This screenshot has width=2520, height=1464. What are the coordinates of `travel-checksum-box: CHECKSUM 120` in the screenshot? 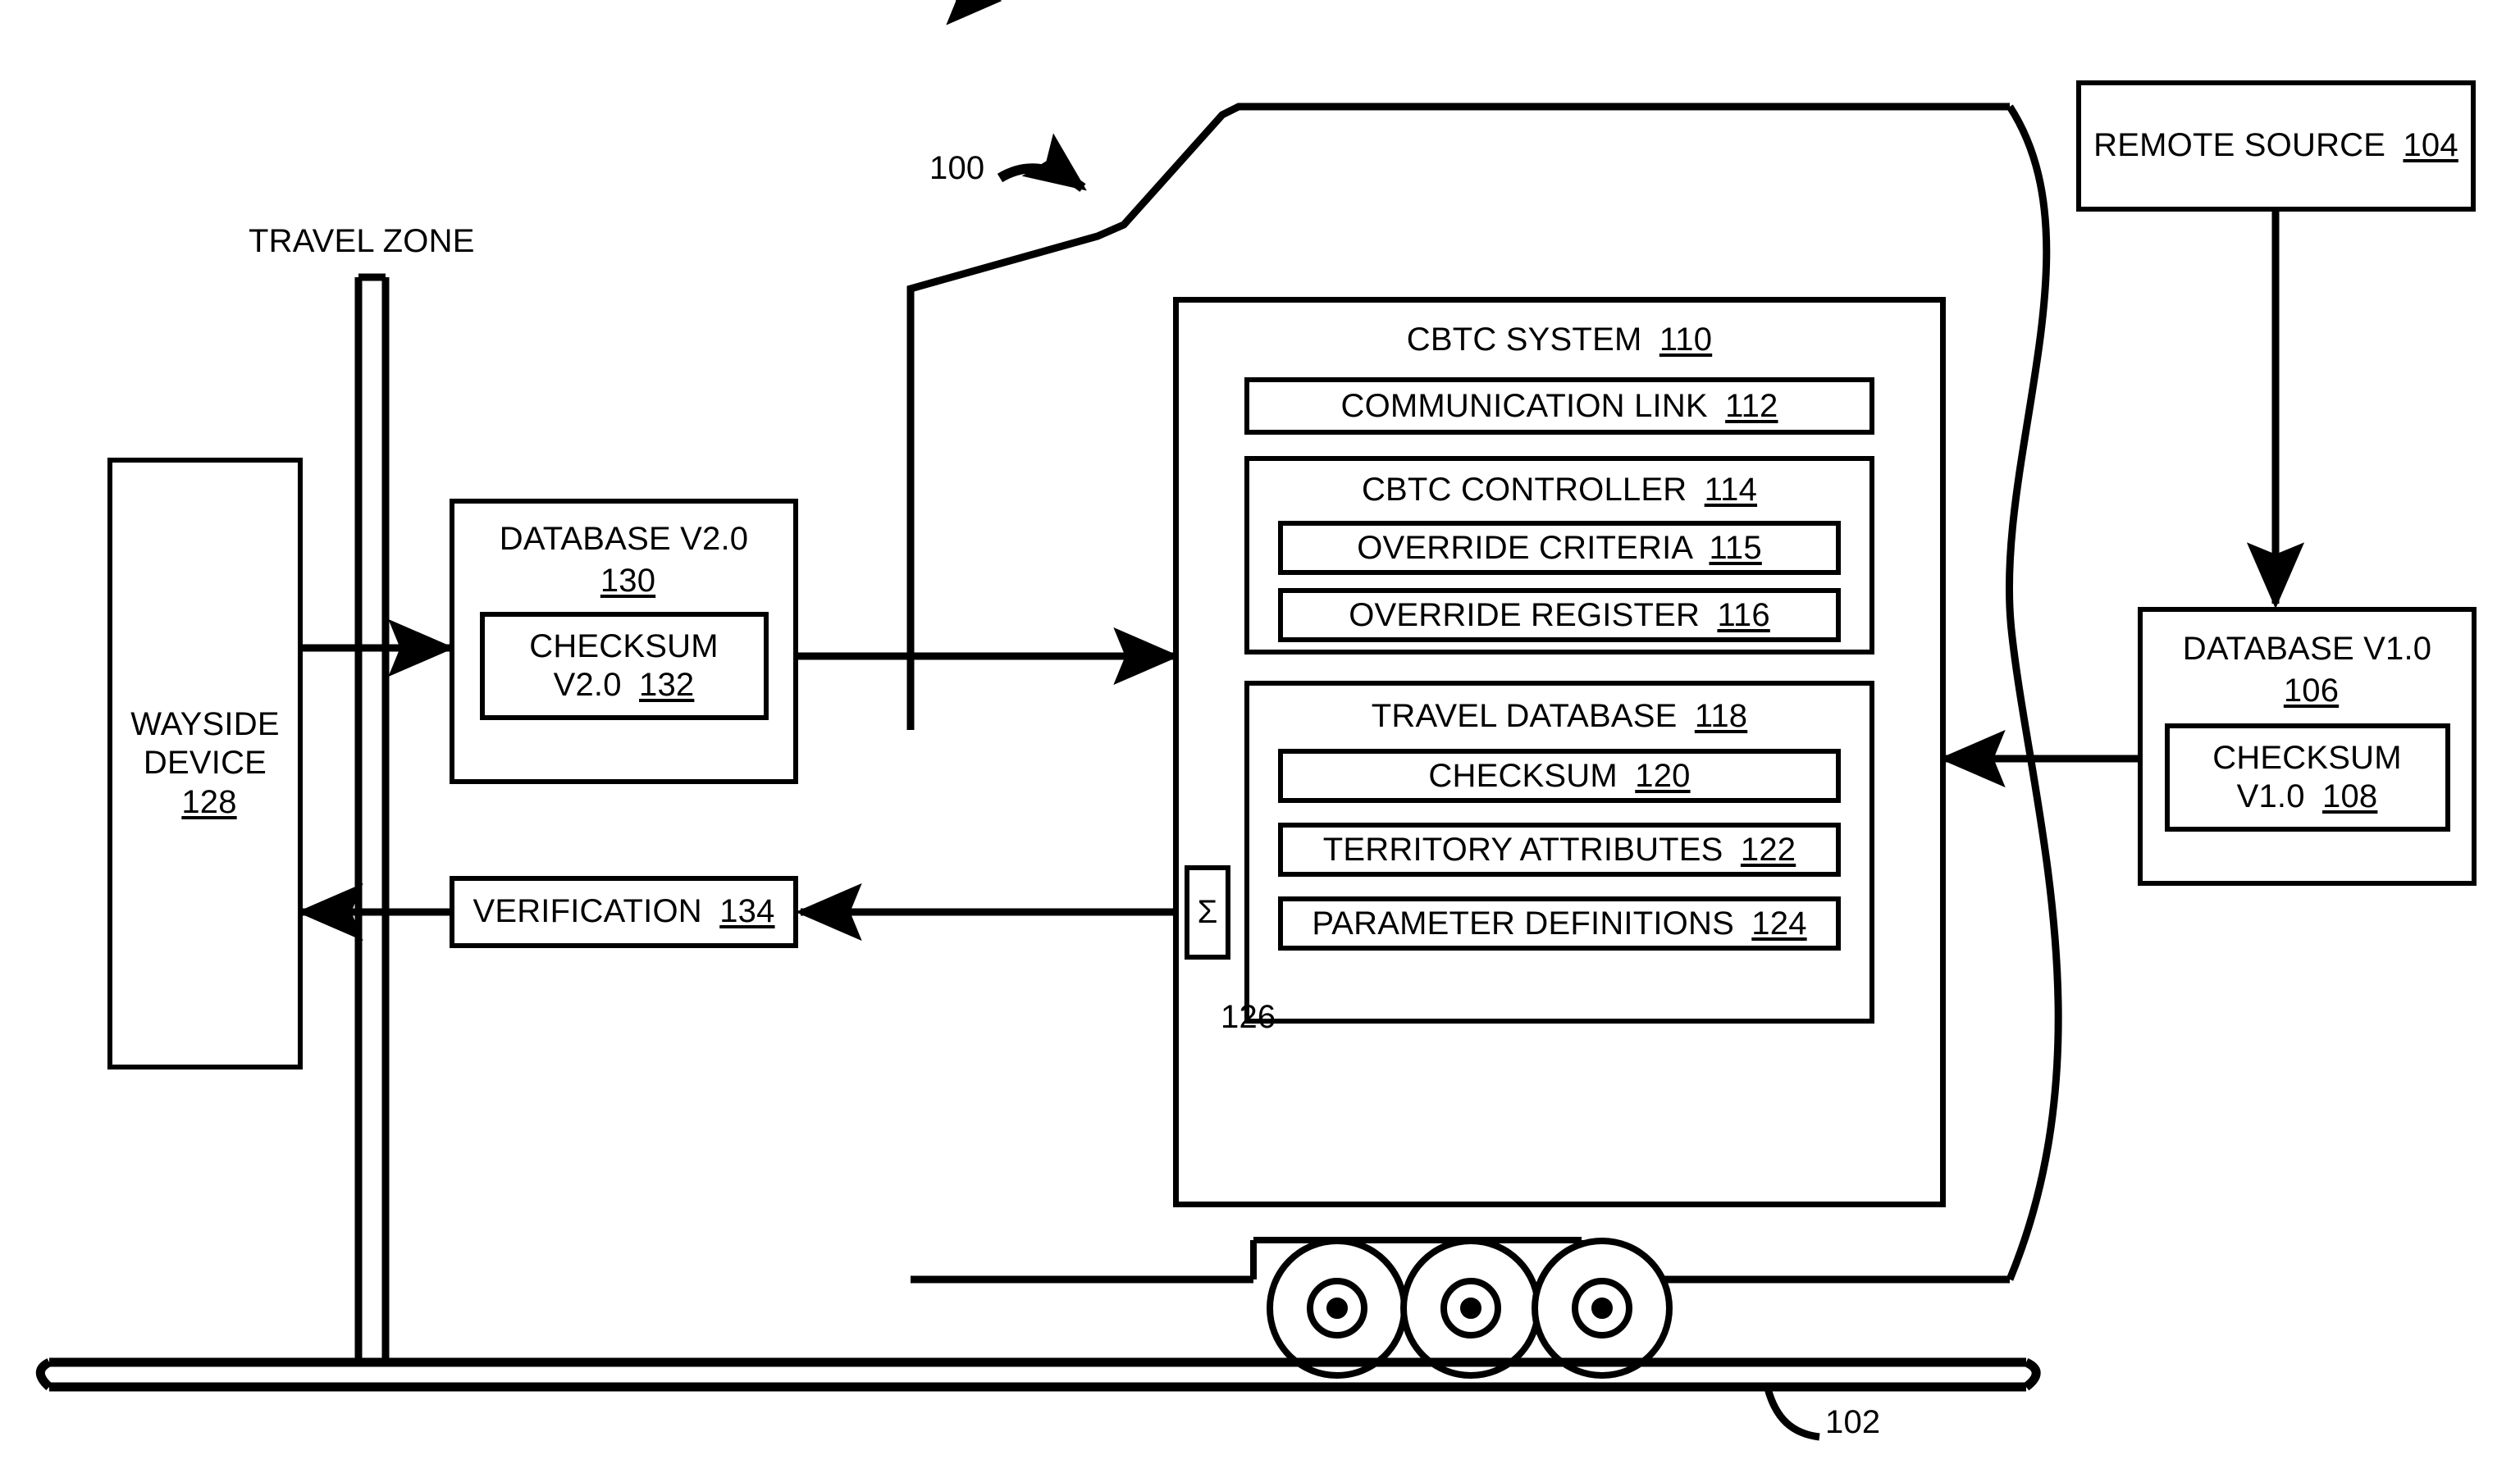 It's located at (1559, 776).